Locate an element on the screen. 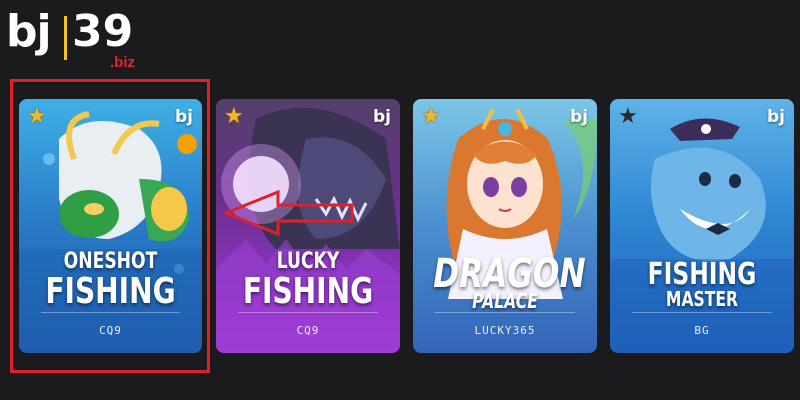 The image size is (800, 400). game-provider: BG is located at coordinates (702, 330).